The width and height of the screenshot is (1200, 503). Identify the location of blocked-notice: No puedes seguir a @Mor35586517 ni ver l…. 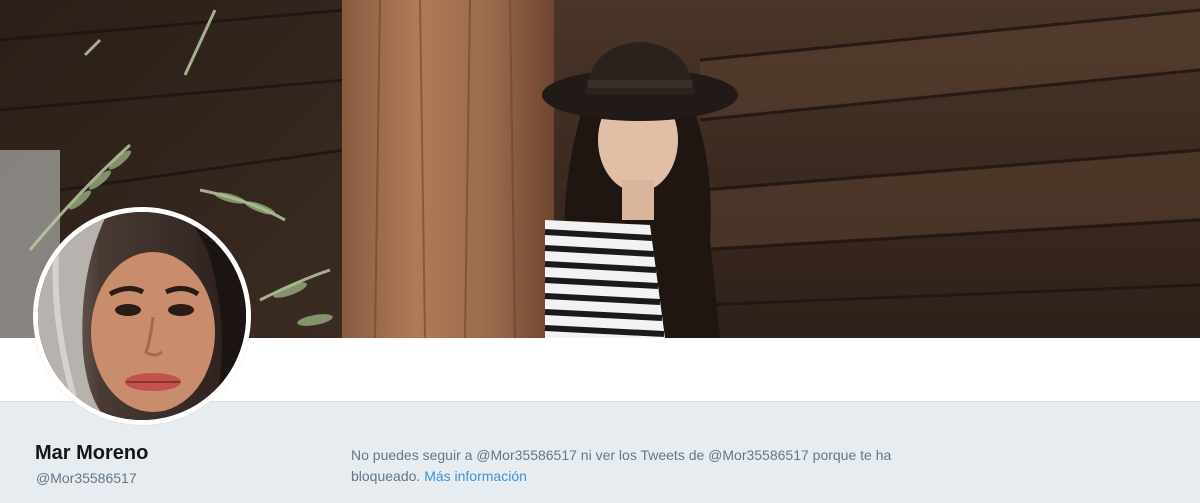
(651, 466).